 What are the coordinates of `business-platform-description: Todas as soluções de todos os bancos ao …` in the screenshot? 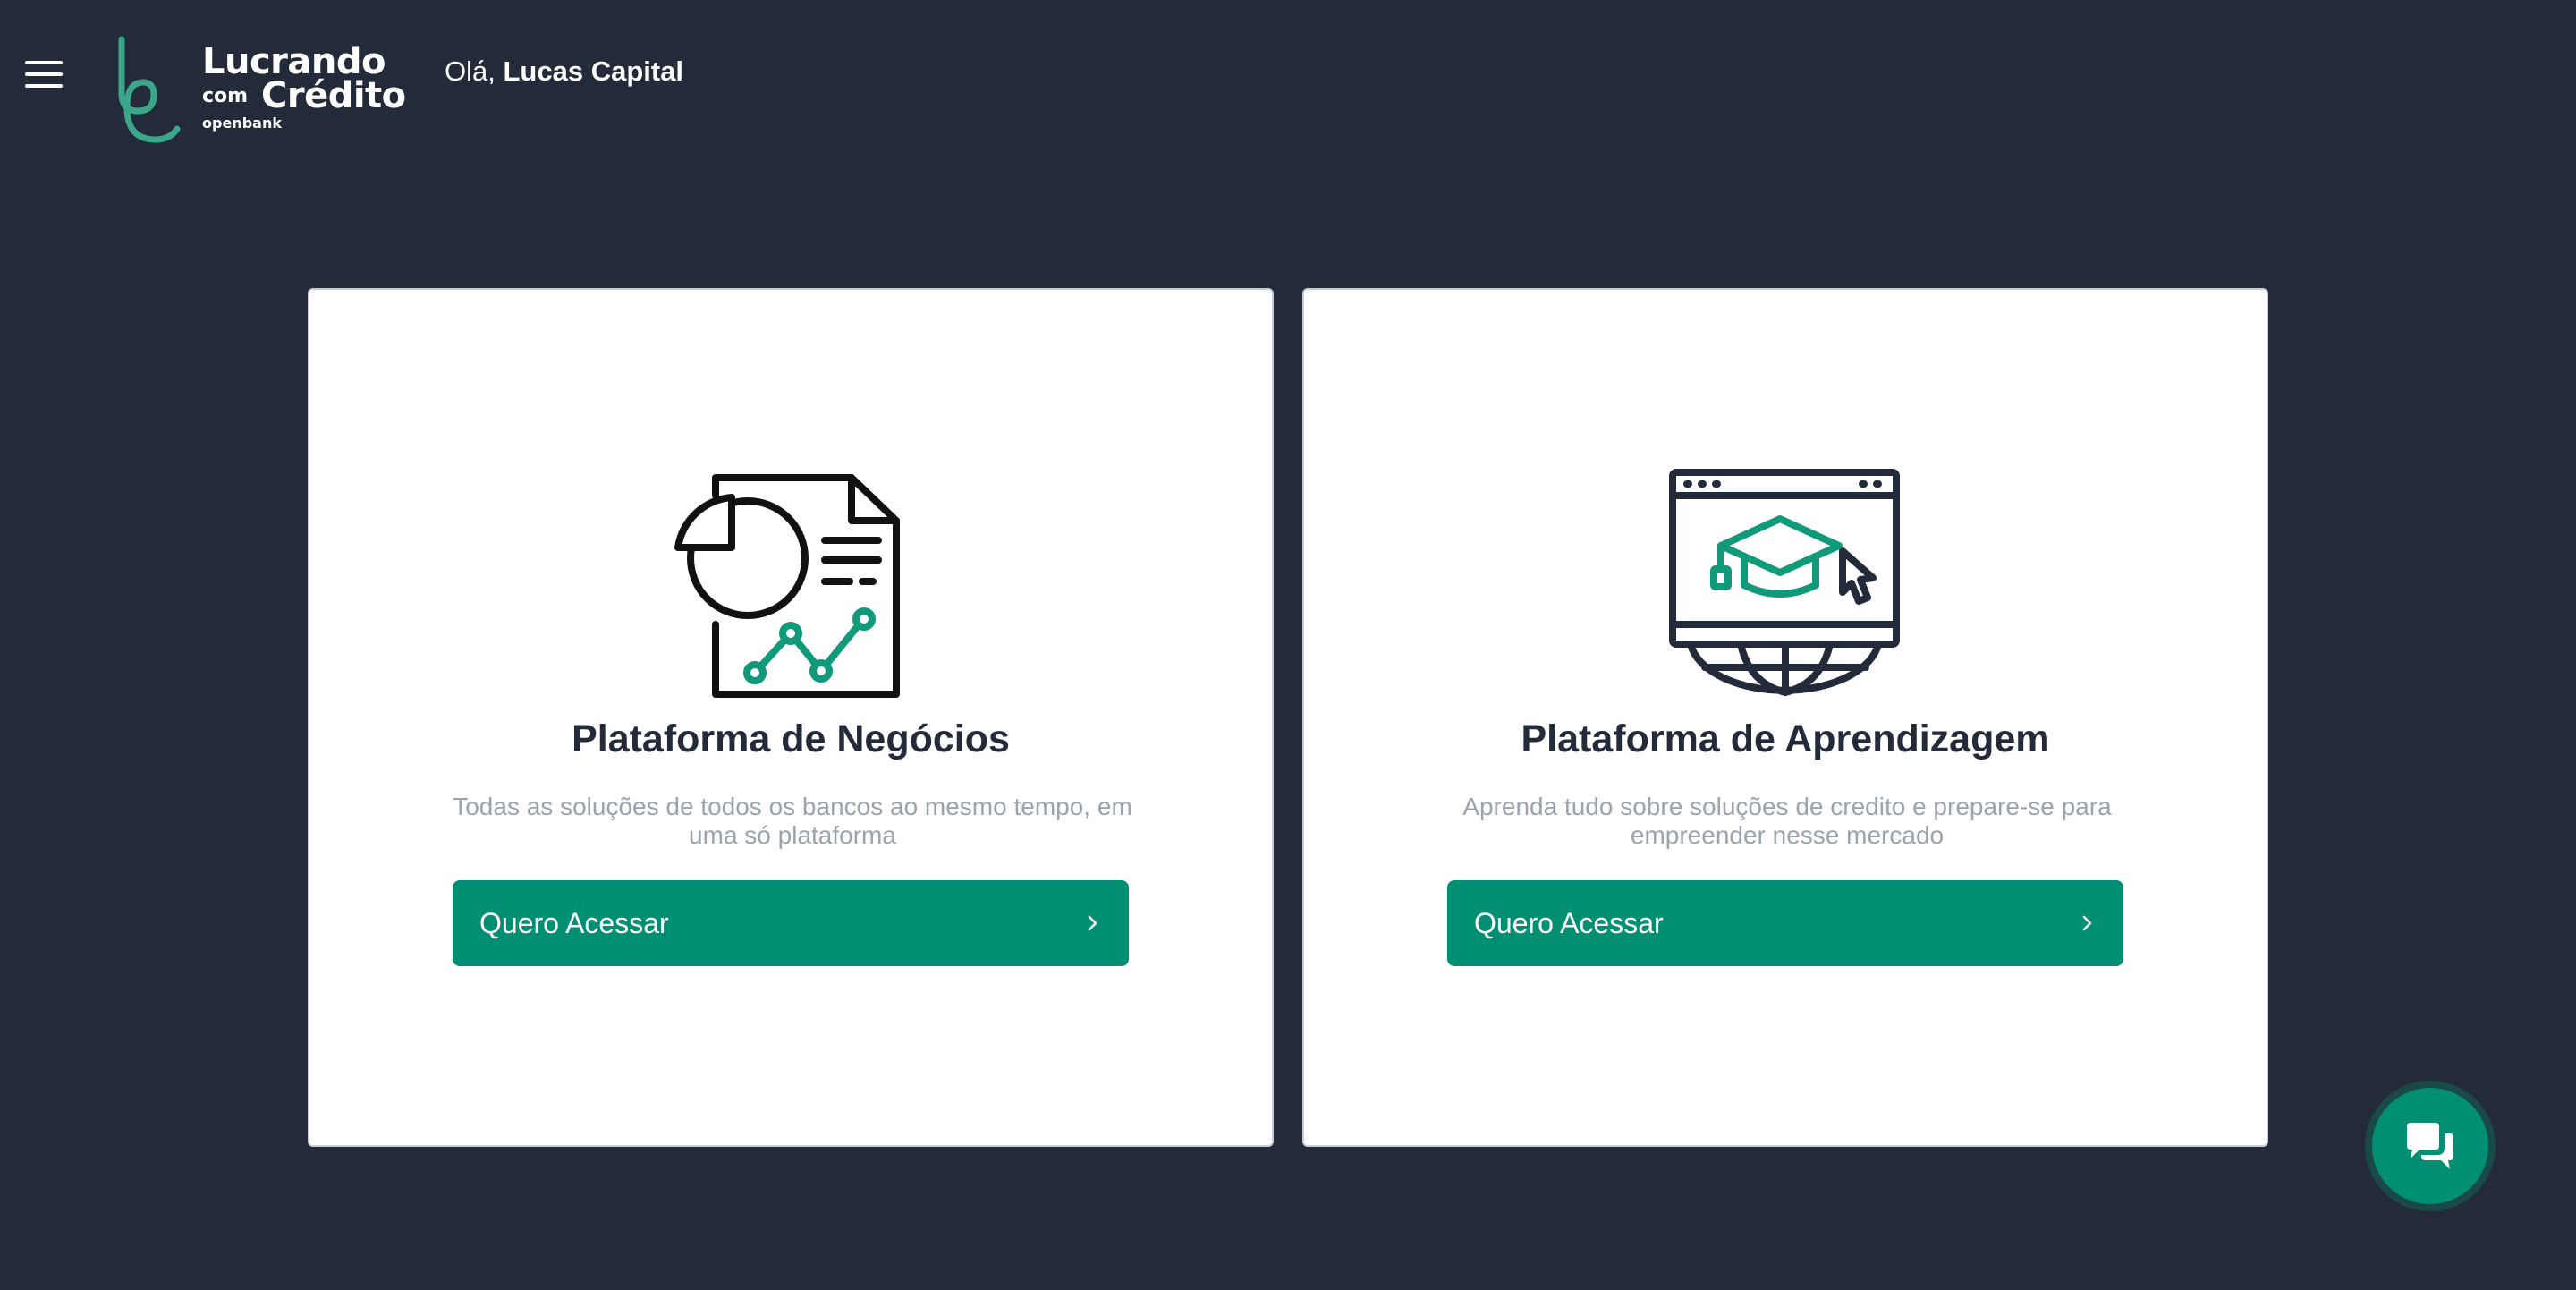 It's located at (792, 821).